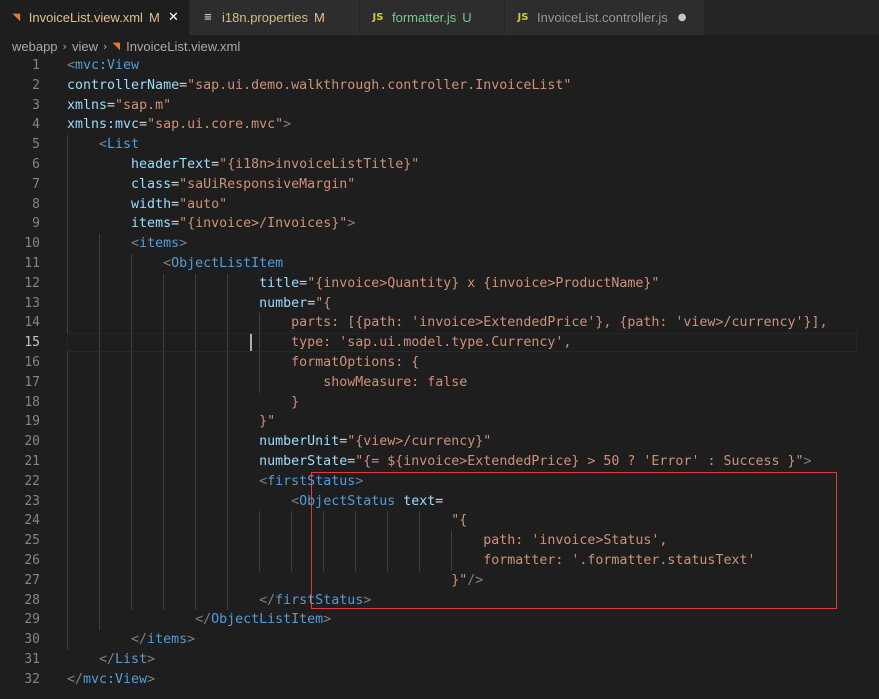  Describe the element at coordinates (32, 461) in the screenshot. I see `line-number: 21` at that location.